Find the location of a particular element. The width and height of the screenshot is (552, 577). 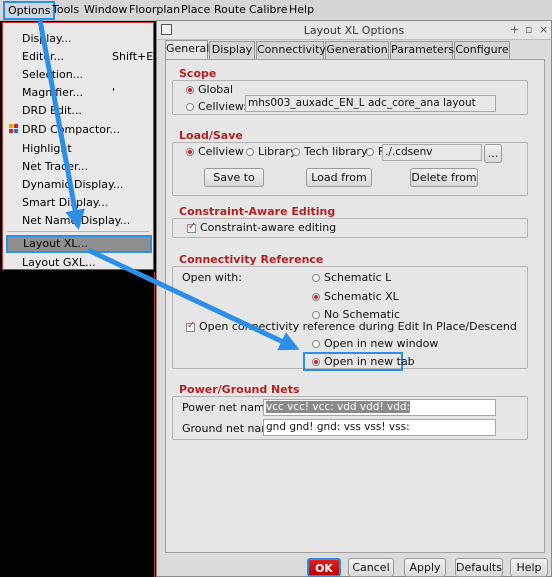

file-radio is located at coordinates (370, 152).